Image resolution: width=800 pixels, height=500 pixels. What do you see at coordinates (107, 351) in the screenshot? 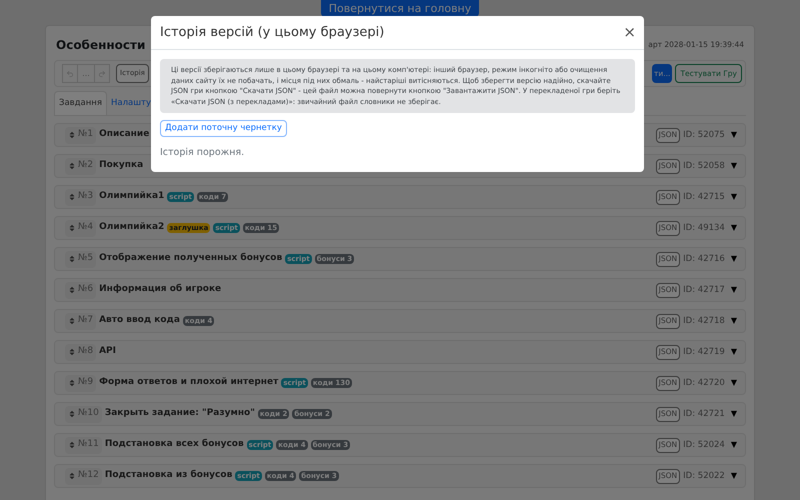
I see `task-title: API` at bounding box center [107, 351].